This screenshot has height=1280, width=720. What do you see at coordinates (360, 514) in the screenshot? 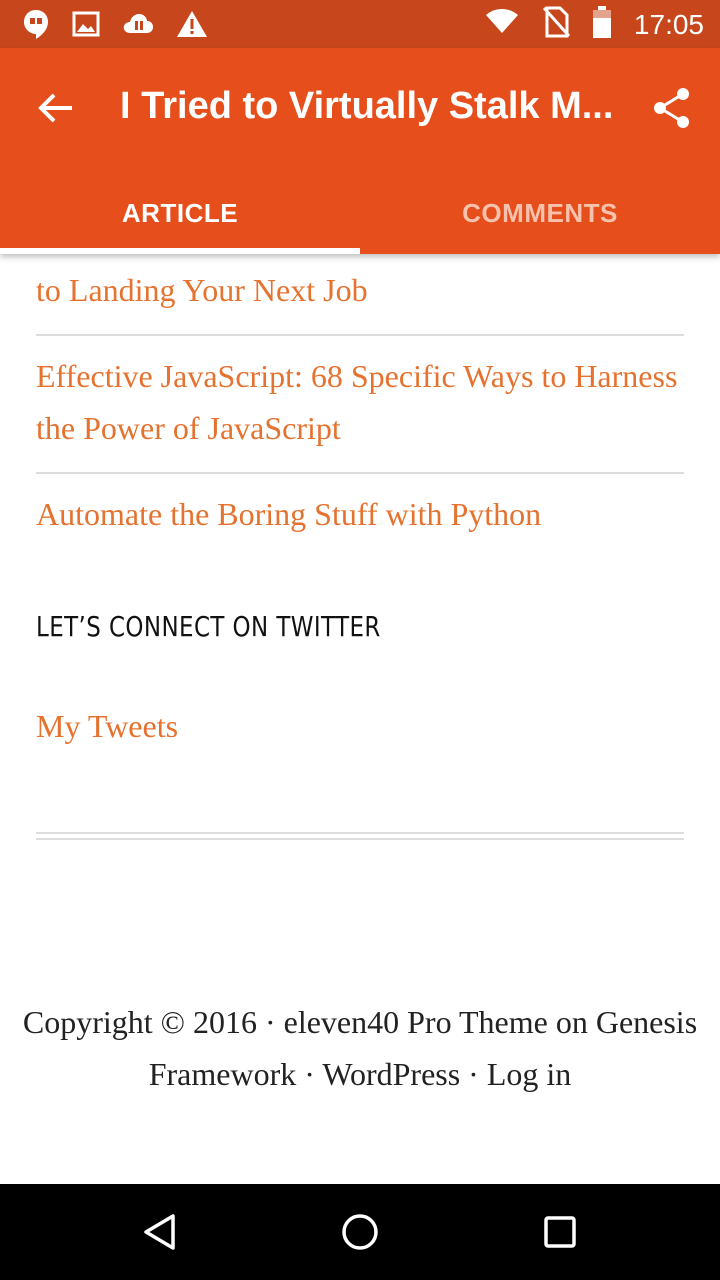
I see `book-link: Automate the Boring Stuff with Python` at bounding box center [360, 514].